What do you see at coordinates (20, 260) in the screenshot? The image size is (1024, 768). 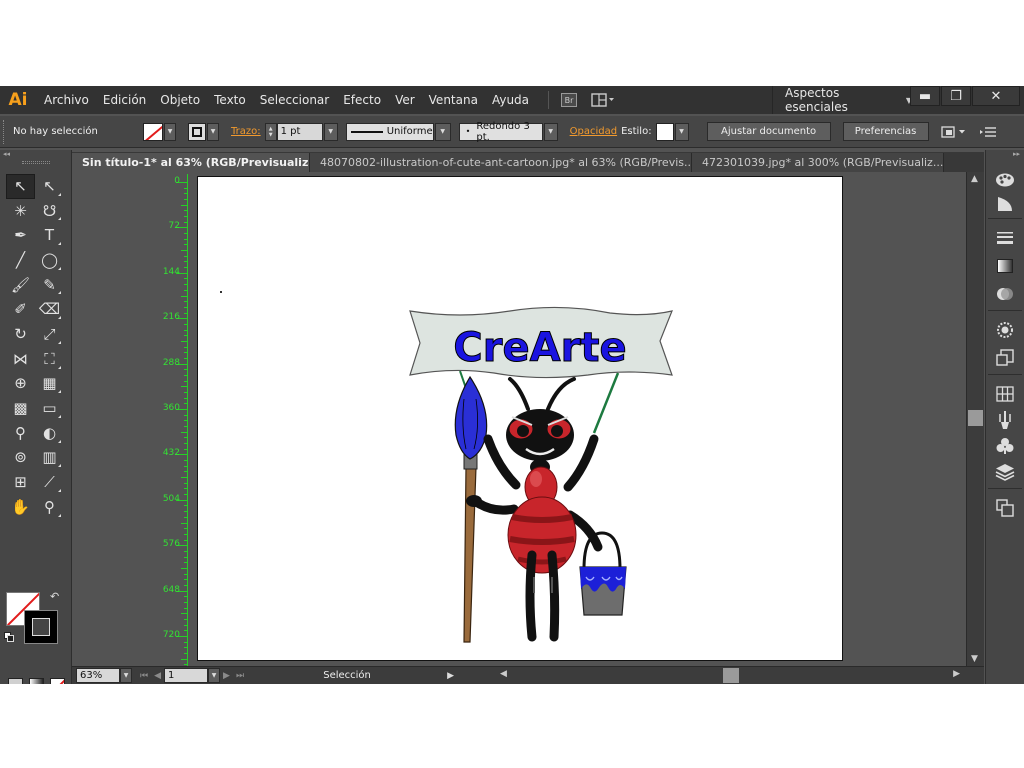 I see `line-segment-tool: ╱` at bounding box center [20, 260].